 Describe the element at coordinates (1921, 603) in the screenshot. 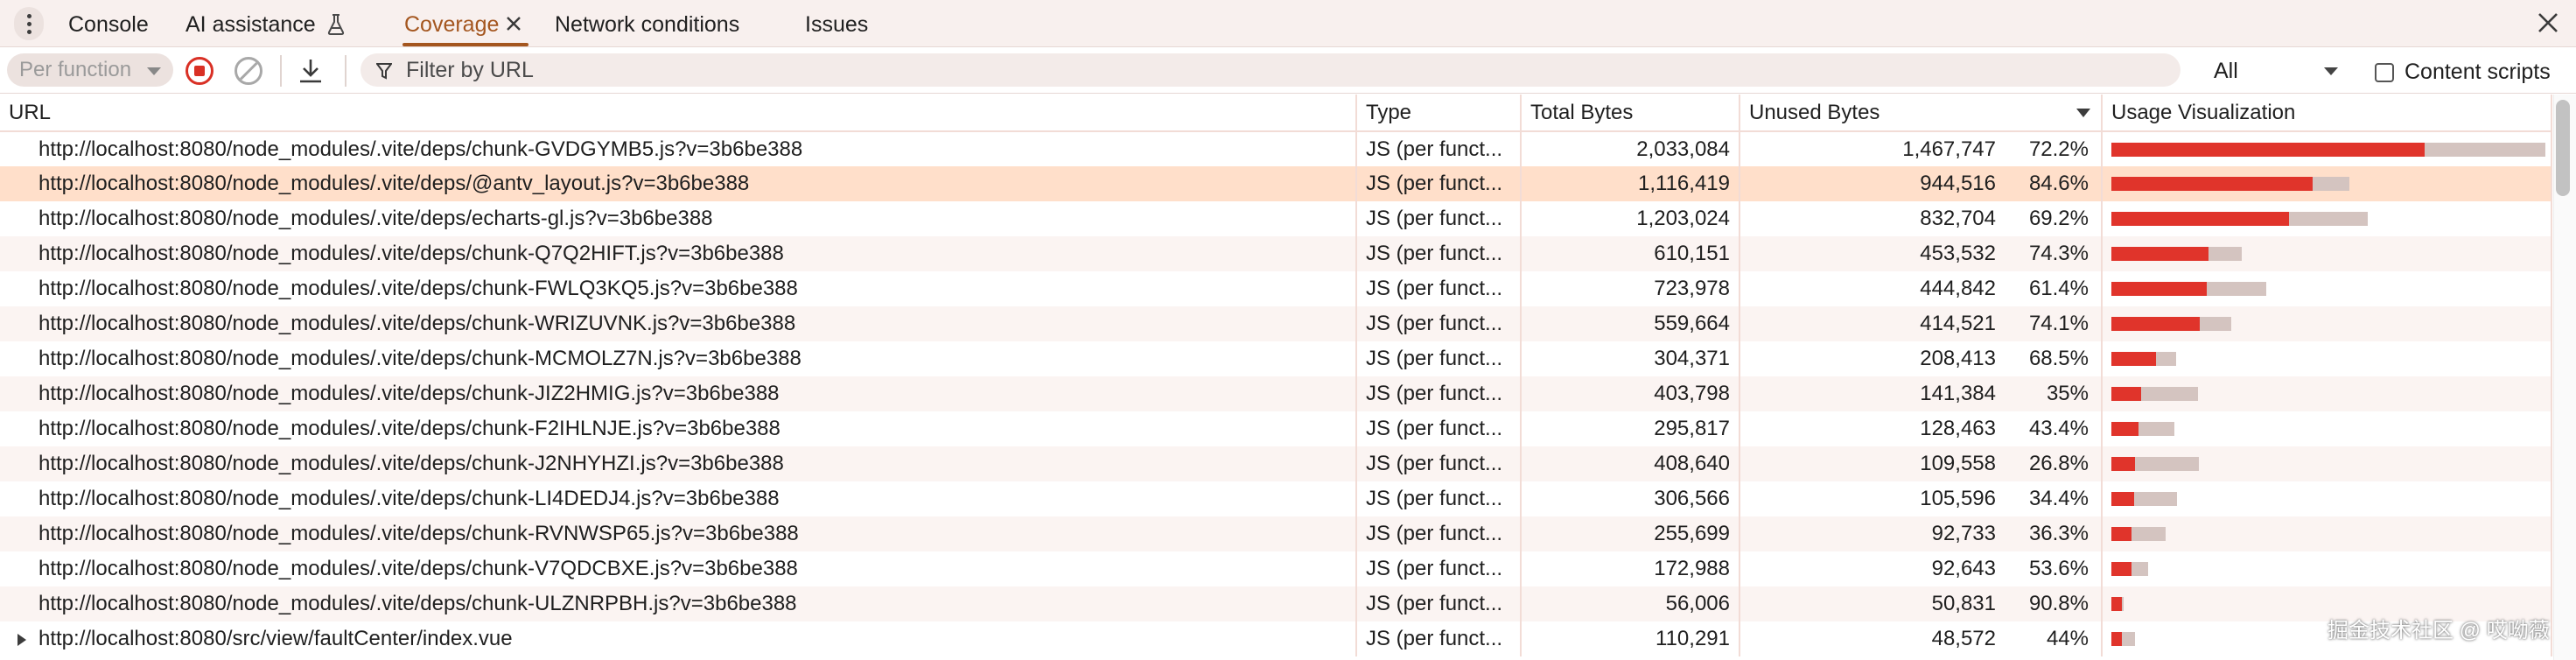

I see `unused-bytes-cell: 50,831 90.8%` at that location.